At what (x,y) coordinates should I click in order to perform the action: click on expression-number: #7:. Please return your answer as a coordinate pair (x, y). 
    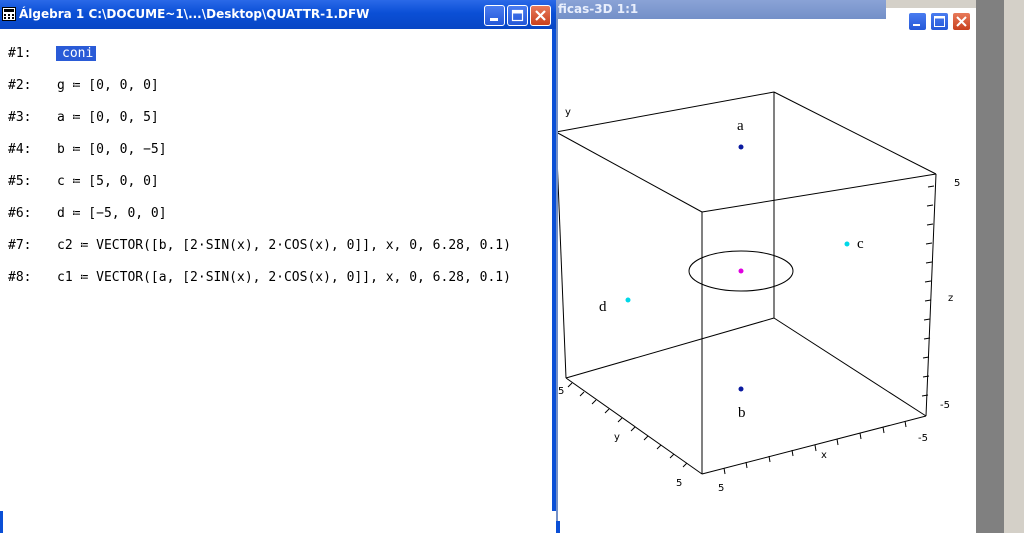
    Looking at the image, I should click on (20, 245).